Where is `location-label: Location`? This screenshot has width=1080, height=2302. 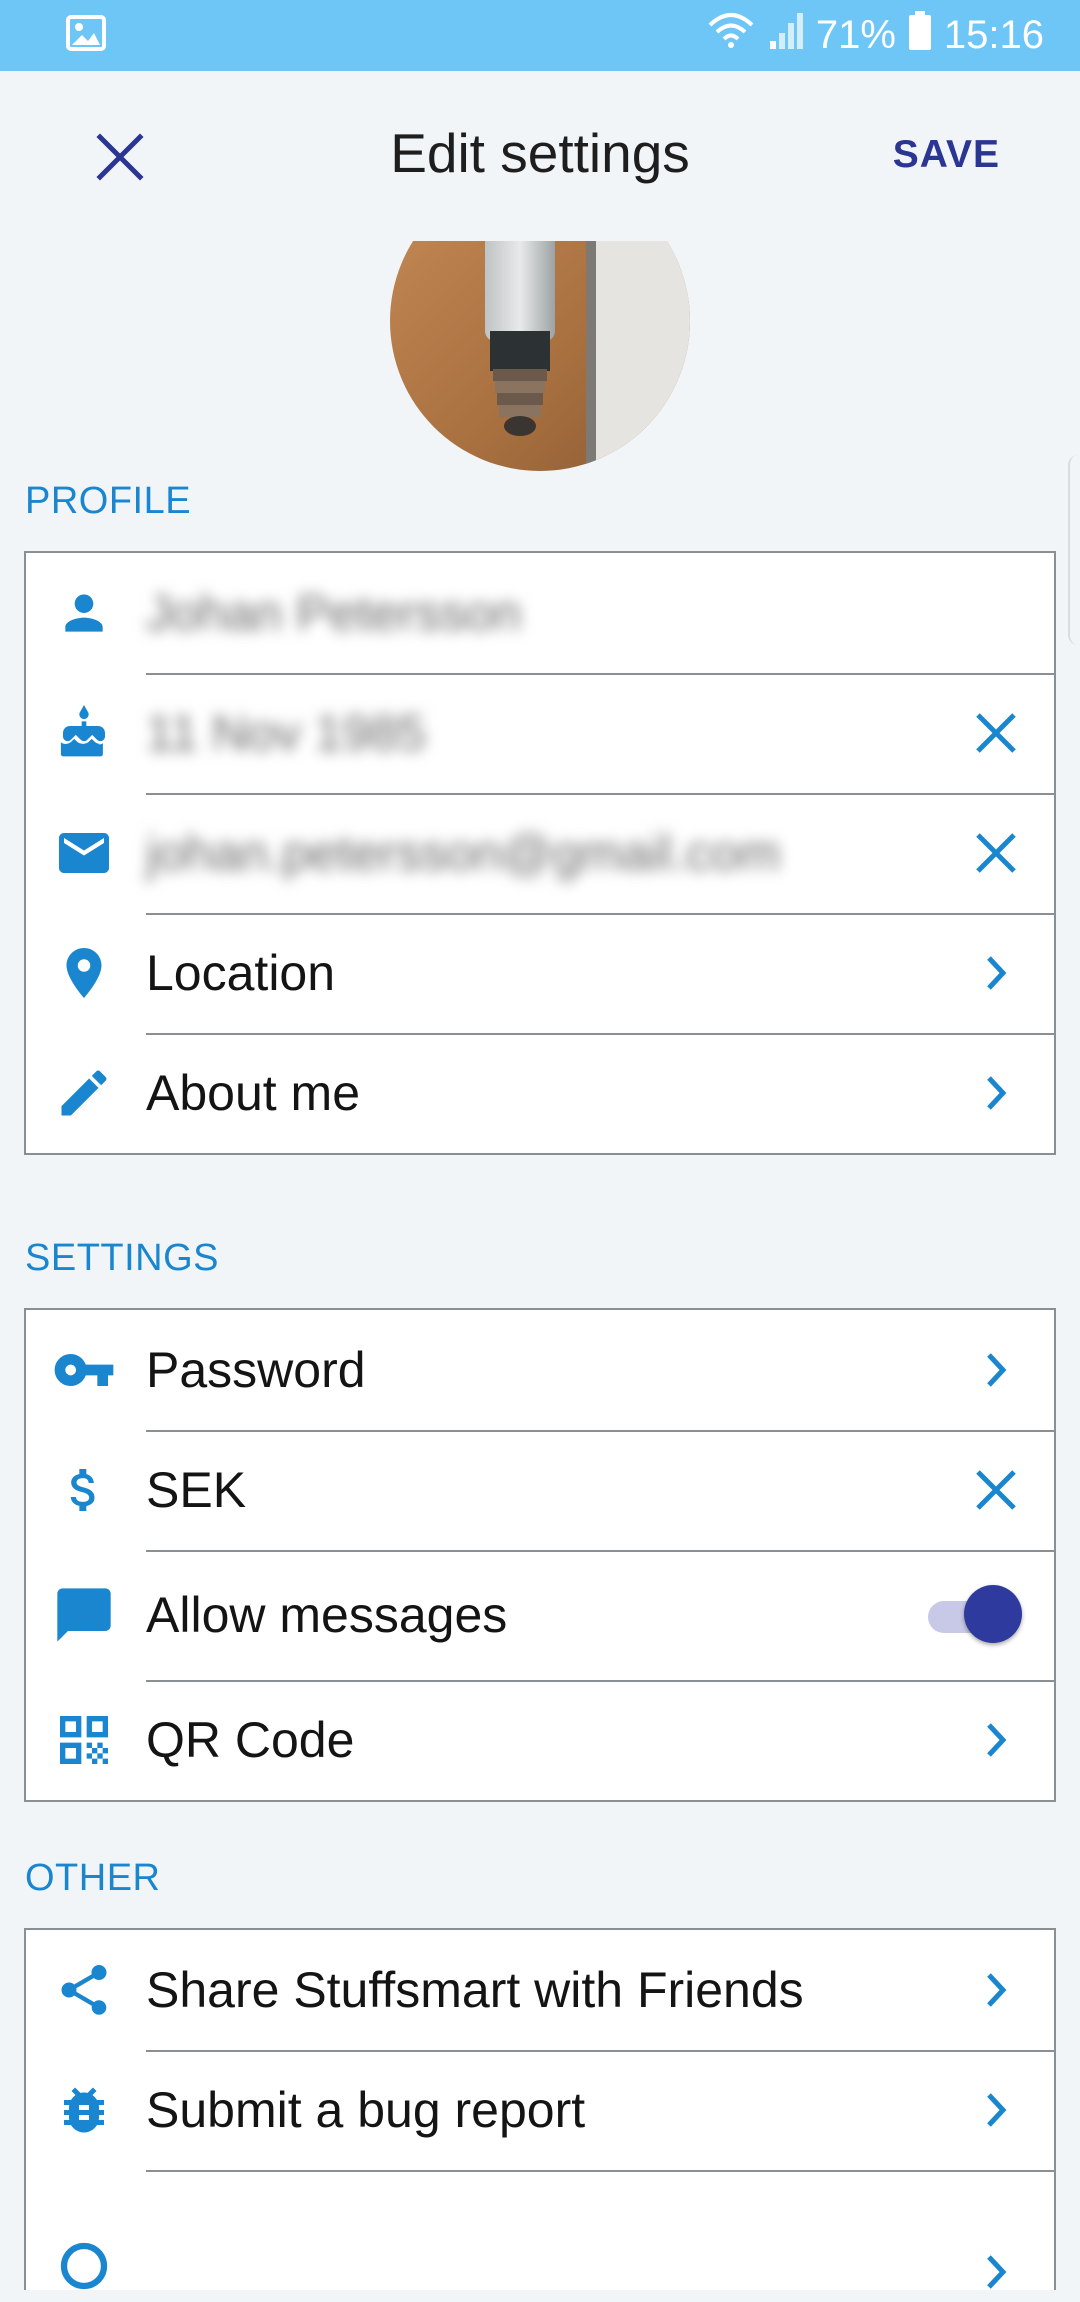 location-label: Location is located at coordinates (241, 973).